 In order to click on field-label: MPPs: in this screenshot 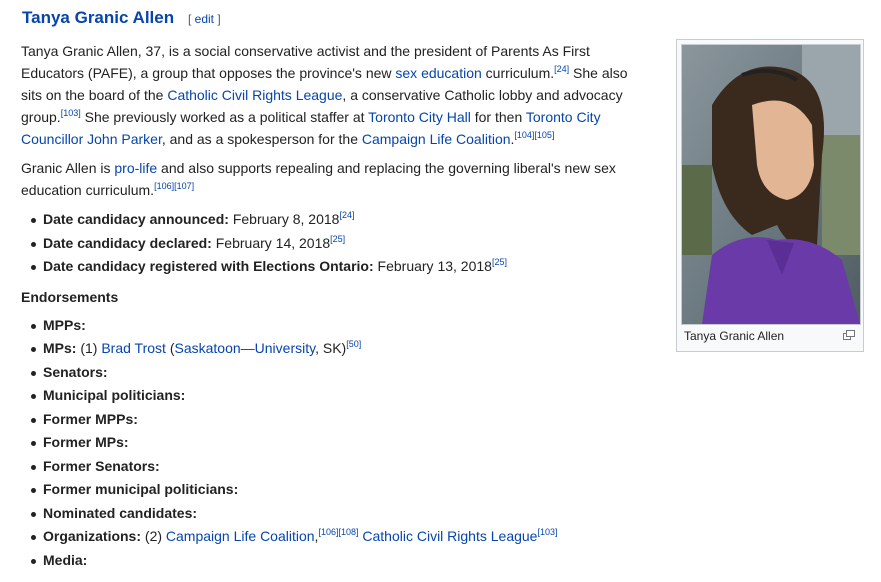, I will do `click(64, 324)`.